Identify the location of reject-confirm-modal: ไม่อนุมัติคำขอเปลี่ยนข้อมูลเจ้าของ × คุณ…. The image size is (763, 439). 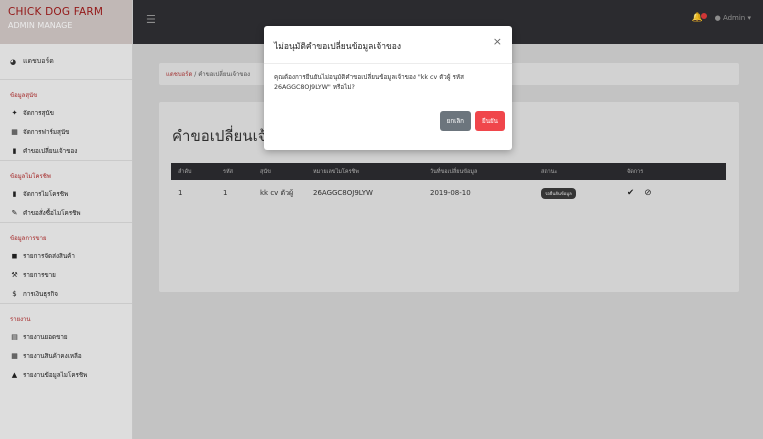
(388, 88).